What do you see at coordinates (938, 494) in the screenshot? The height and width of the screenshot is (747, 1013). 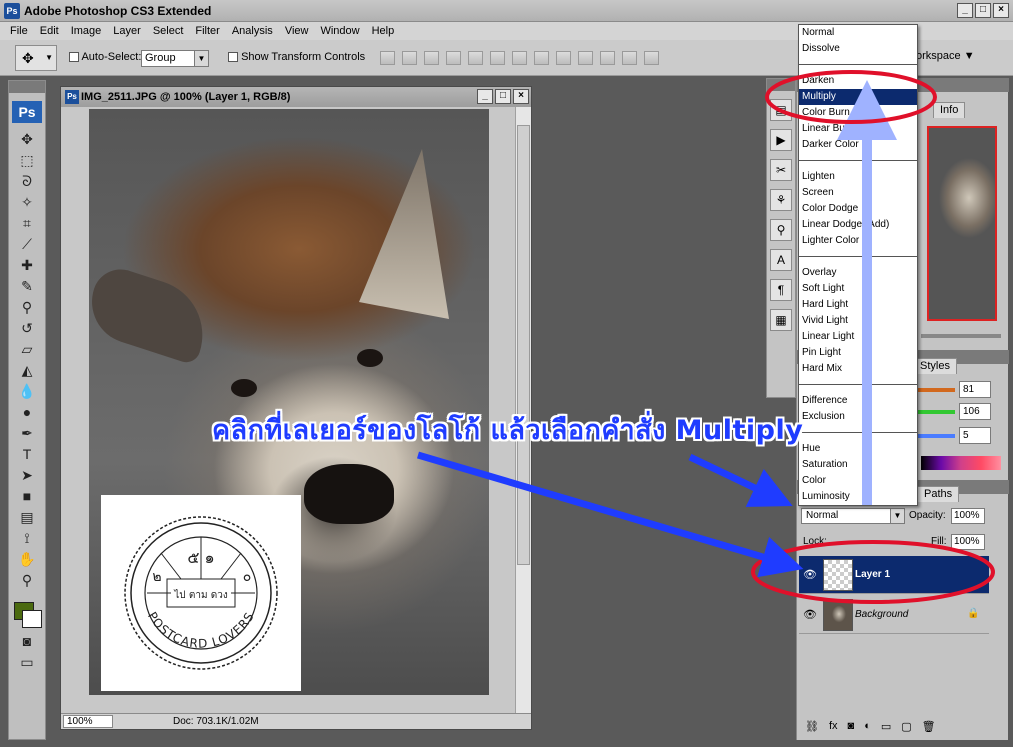 I see `tab-paths: Paths` at bounding box center [938, 494].